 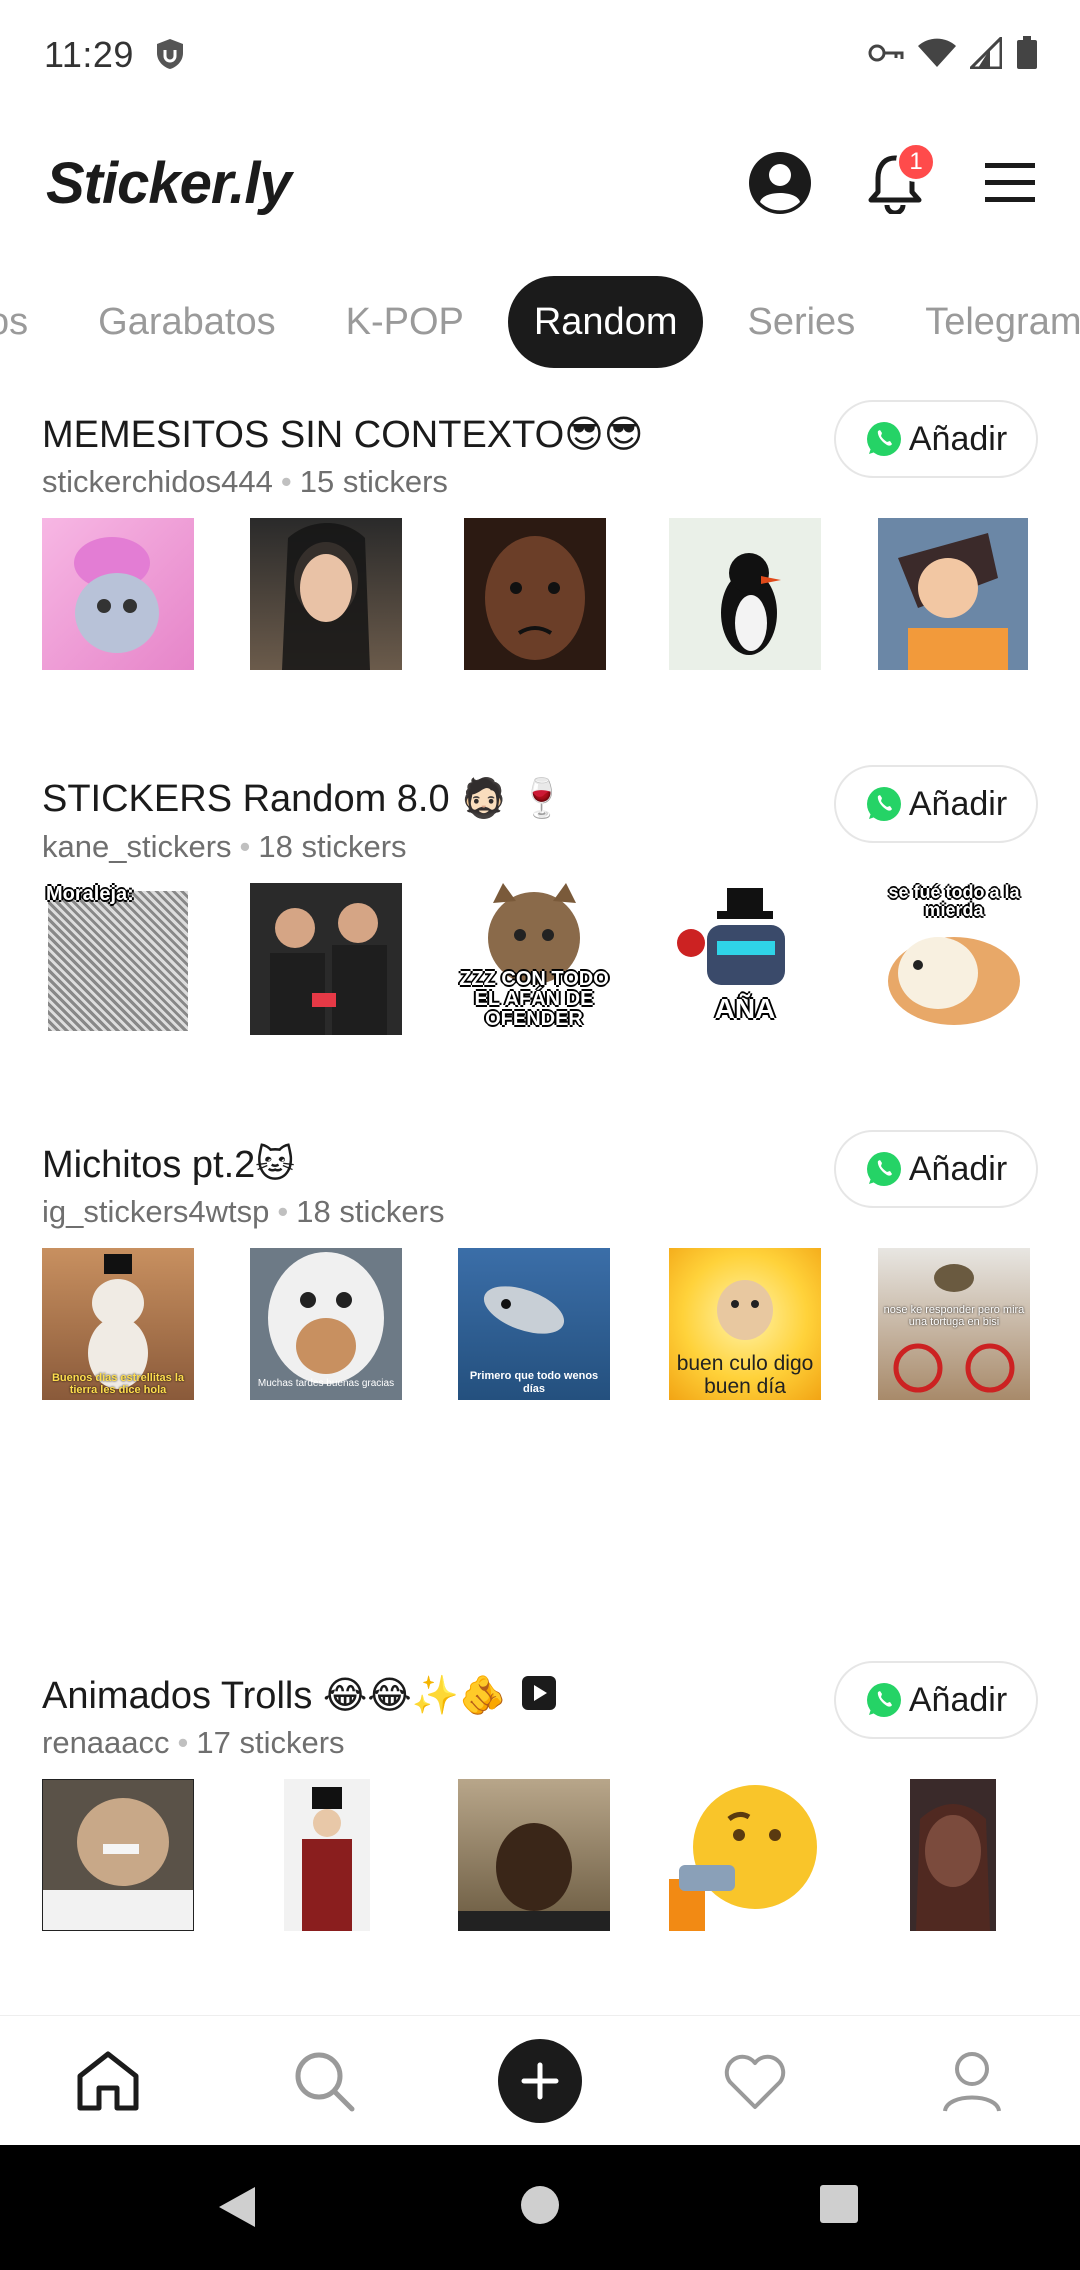 I want to click on pack-title: STICKERS Random 8.0 🧔🏻 🍷, so click(x=304, y=799).